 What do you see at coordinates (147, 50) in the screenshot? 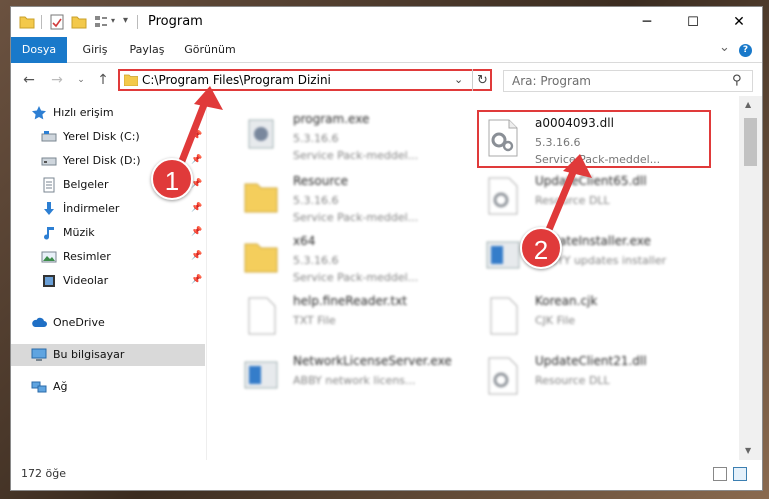
I see `tab-paylas: Paylaş` at bounding box center [147, 50].